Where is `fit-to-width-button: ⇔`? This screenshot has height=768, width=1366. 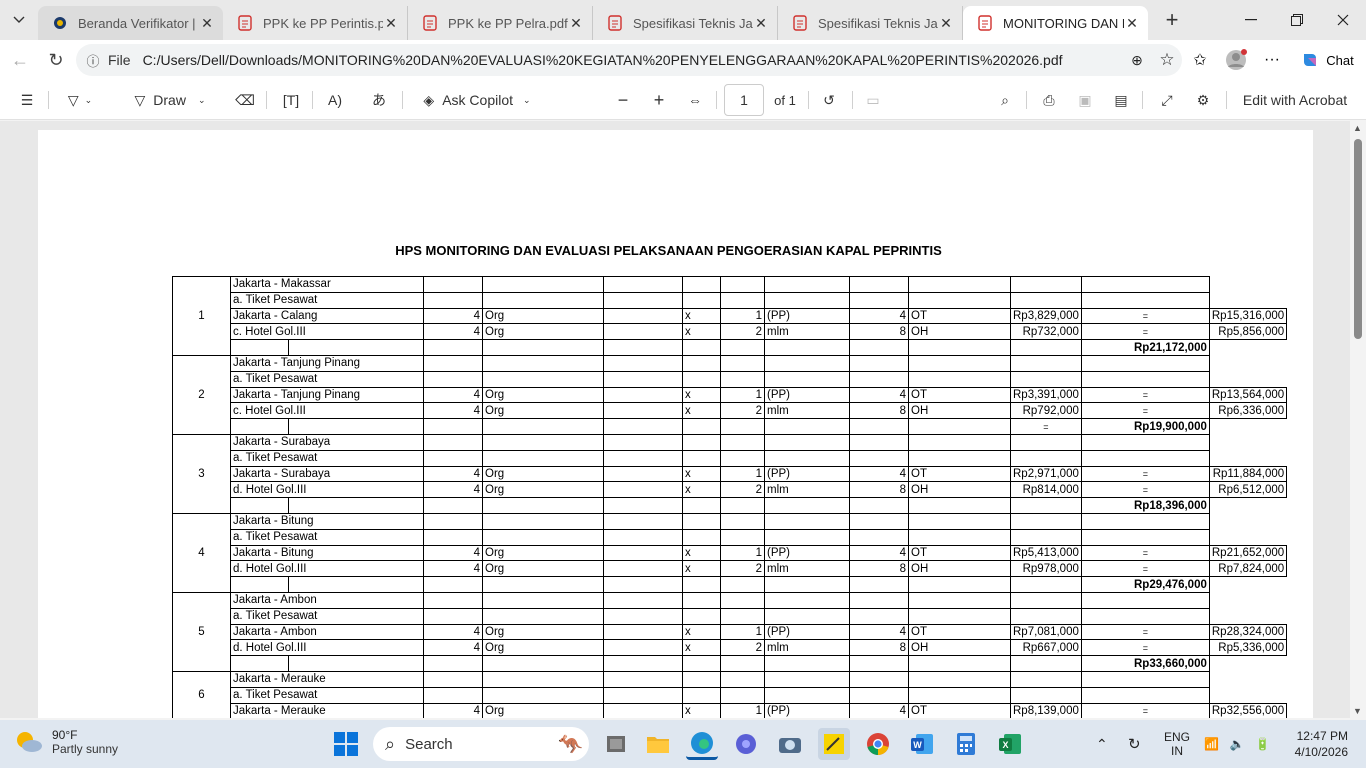
fit-to-width-button: ⇔ is located at coordinates (695, 100).